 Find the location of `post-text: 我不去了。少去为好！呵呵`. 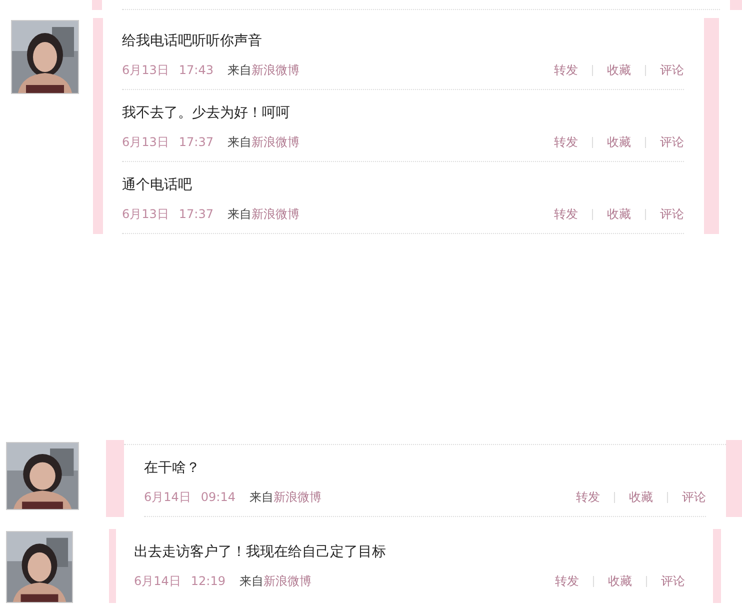

post-text: 我不去了。少去为好！呵呵 is located at coordinates (206, 113).